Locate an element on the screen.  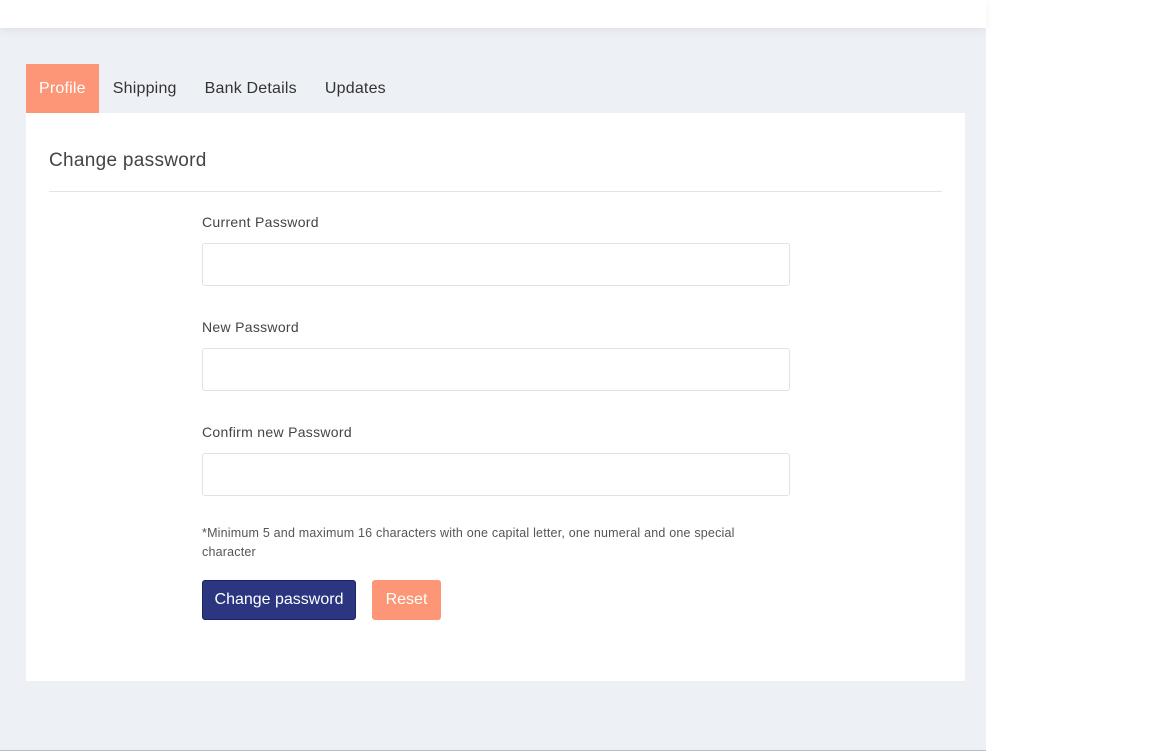
new-password-label: New Password is located at coordinates (250, 327).